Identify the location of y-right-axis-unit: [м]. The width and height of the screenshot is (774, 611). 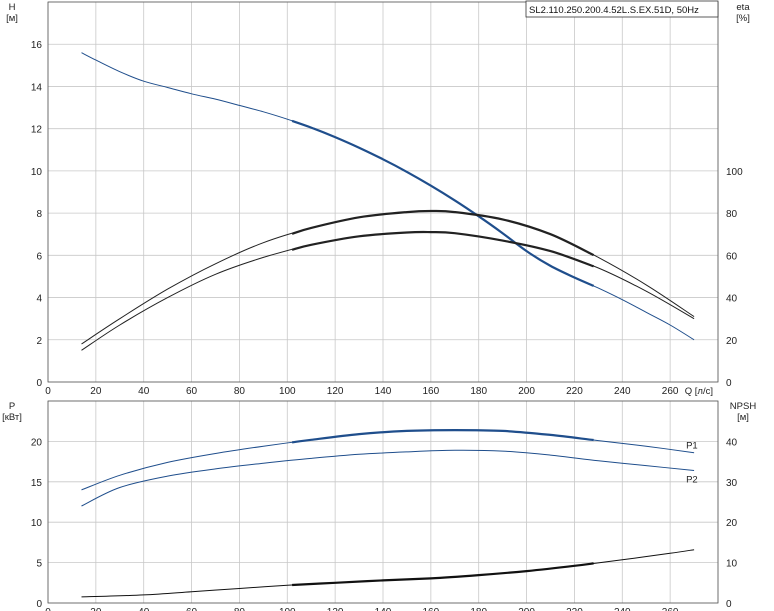
(743, 417).